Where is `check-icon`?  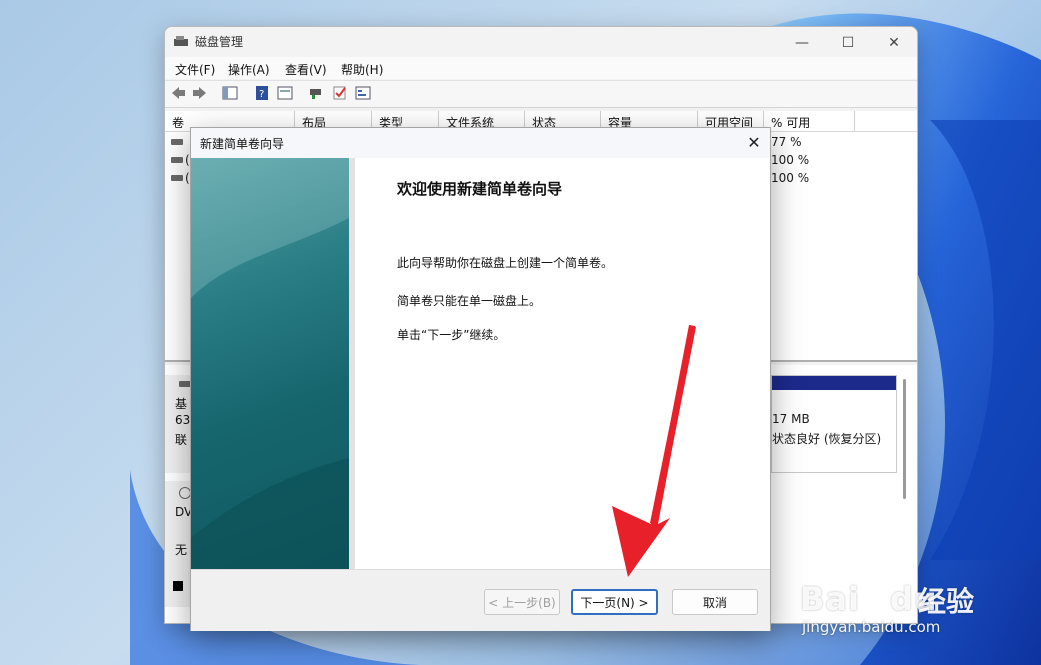 check-icon is located at coordinates (340, 93).